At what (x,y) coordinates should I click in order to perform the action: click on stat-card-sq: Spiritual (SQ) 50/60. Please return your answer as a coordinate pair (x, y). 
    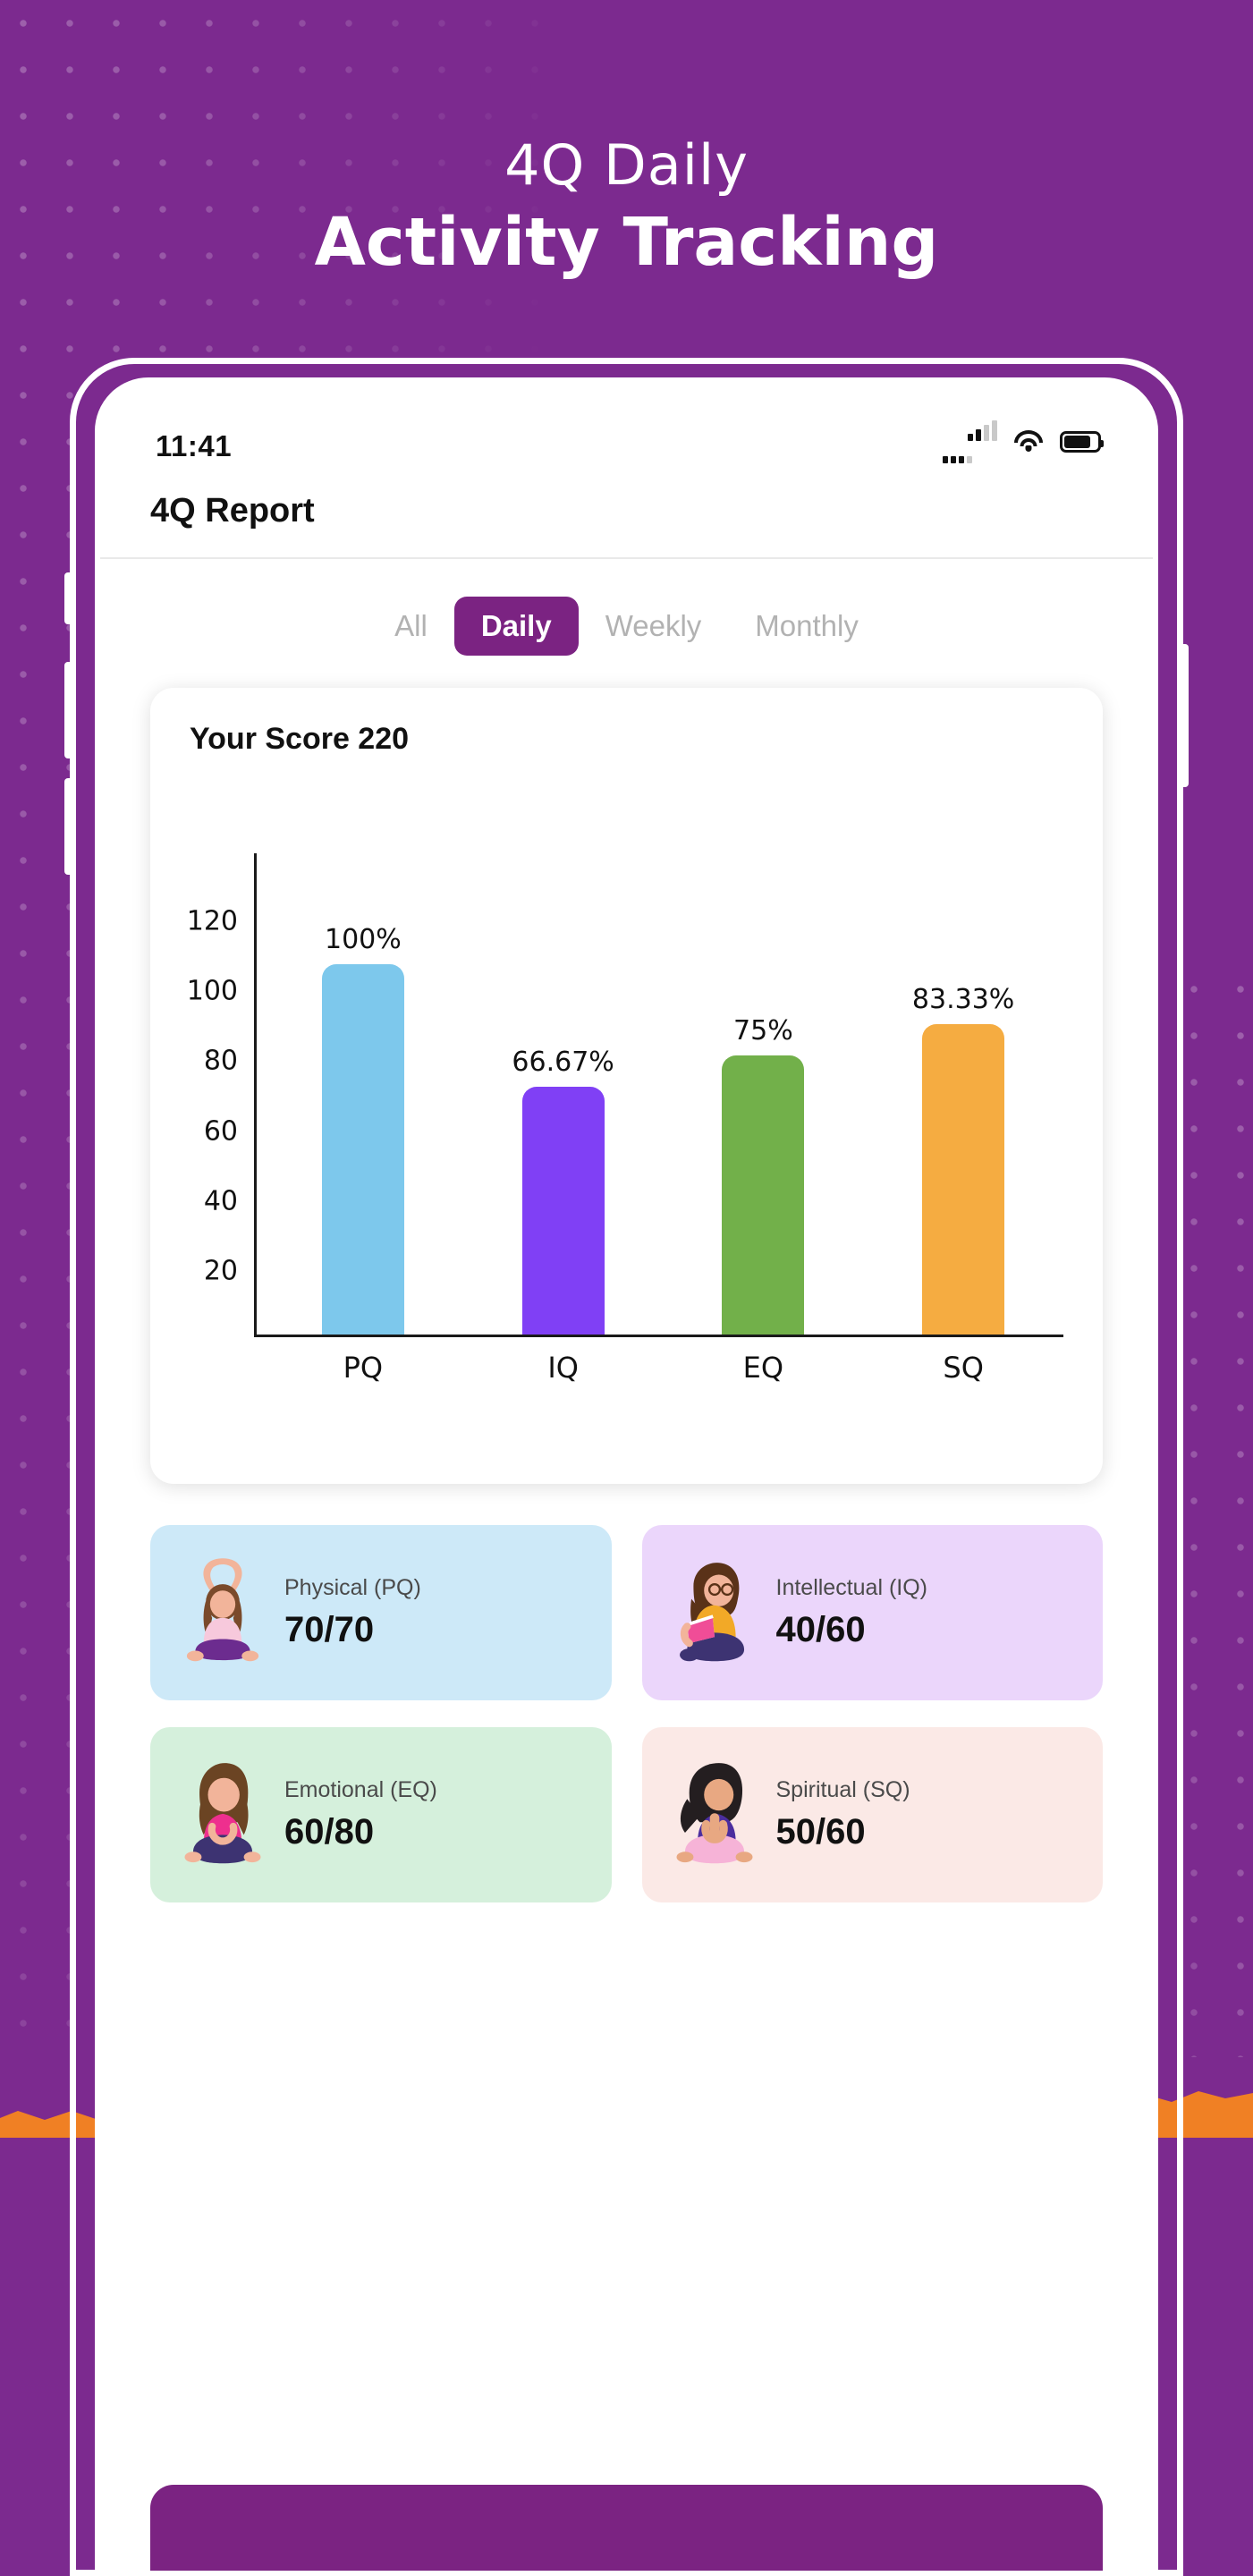
    Looking at the image, I should click on (872, 1814).